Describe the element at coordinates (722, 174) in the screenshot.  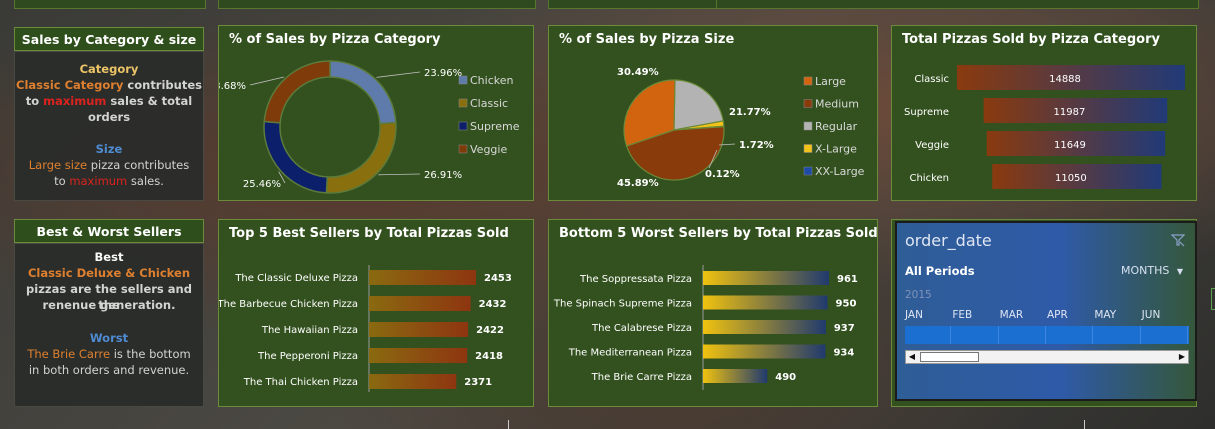
I see `data-label: 0.12%` at that location.